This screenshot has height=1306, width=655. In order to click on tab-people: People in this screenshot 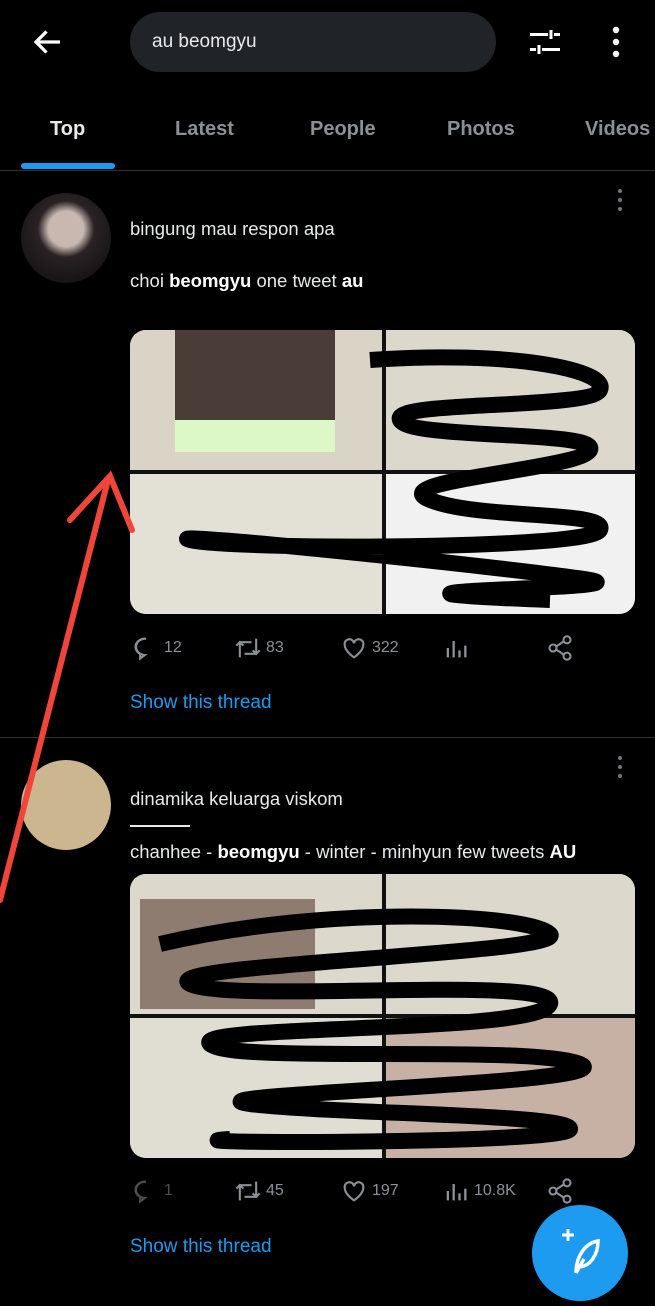, I will do `click(343, 129)`.